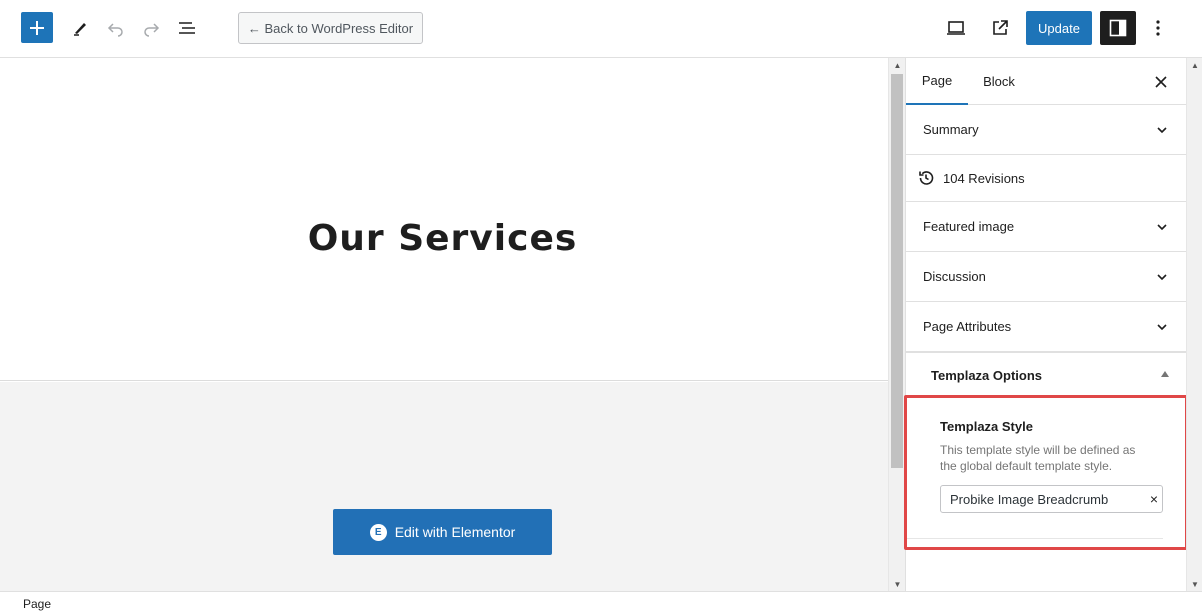 The height and width of the screenshot is (615, 1202). What do you see at coordinates (967, 326) in the screenshot?
I see `panel-page-attributes-label: Page Attributes` at bounding box center [967, 326].